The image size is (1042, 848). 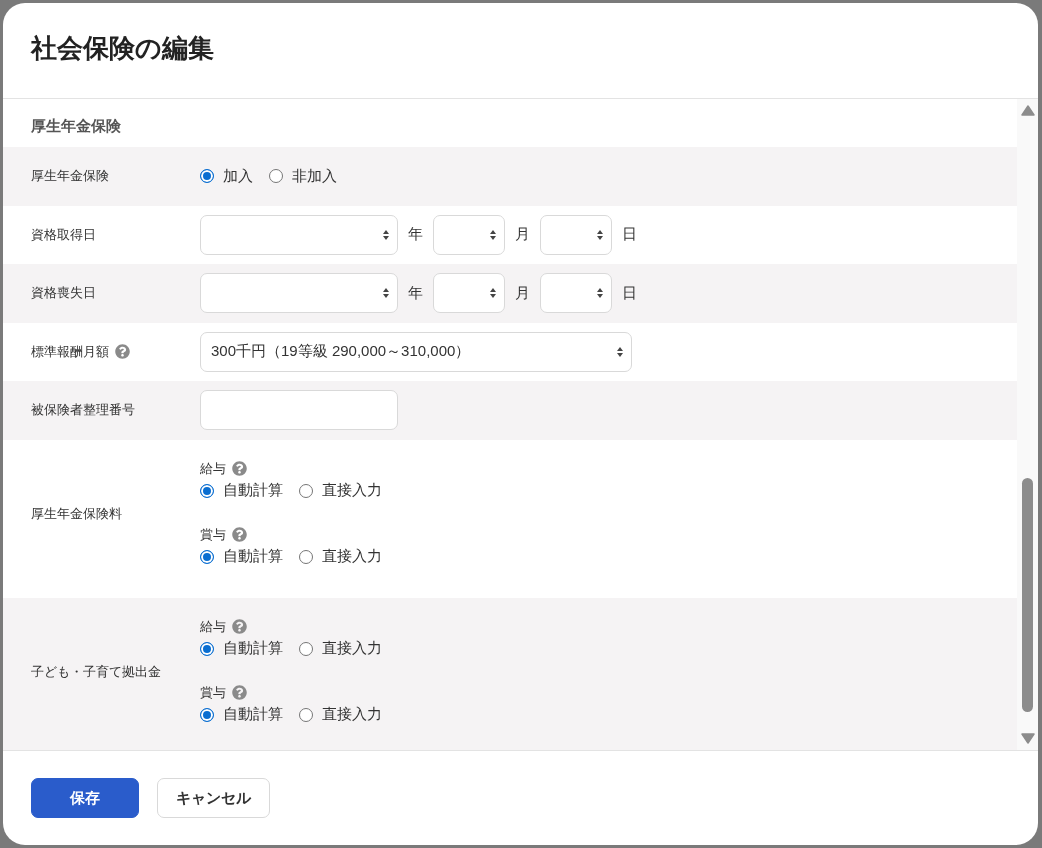 I want to click on dropdown-select: 300千円（19等級 290,000～310,000）, so click(x=416, y=351).